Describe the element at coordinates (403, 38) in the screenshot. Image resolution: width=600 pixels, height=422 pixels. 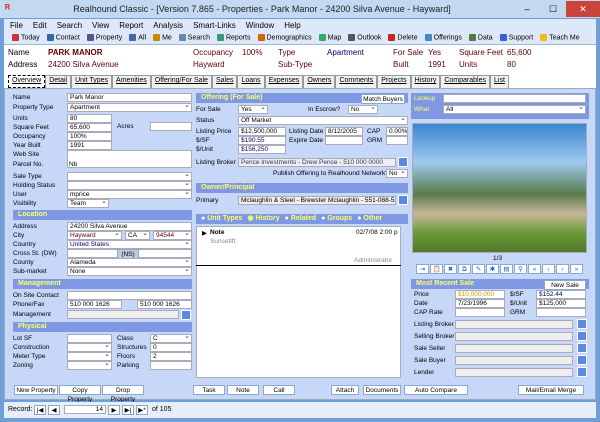
I see `toolbar-delete-button: Delete` at that location.